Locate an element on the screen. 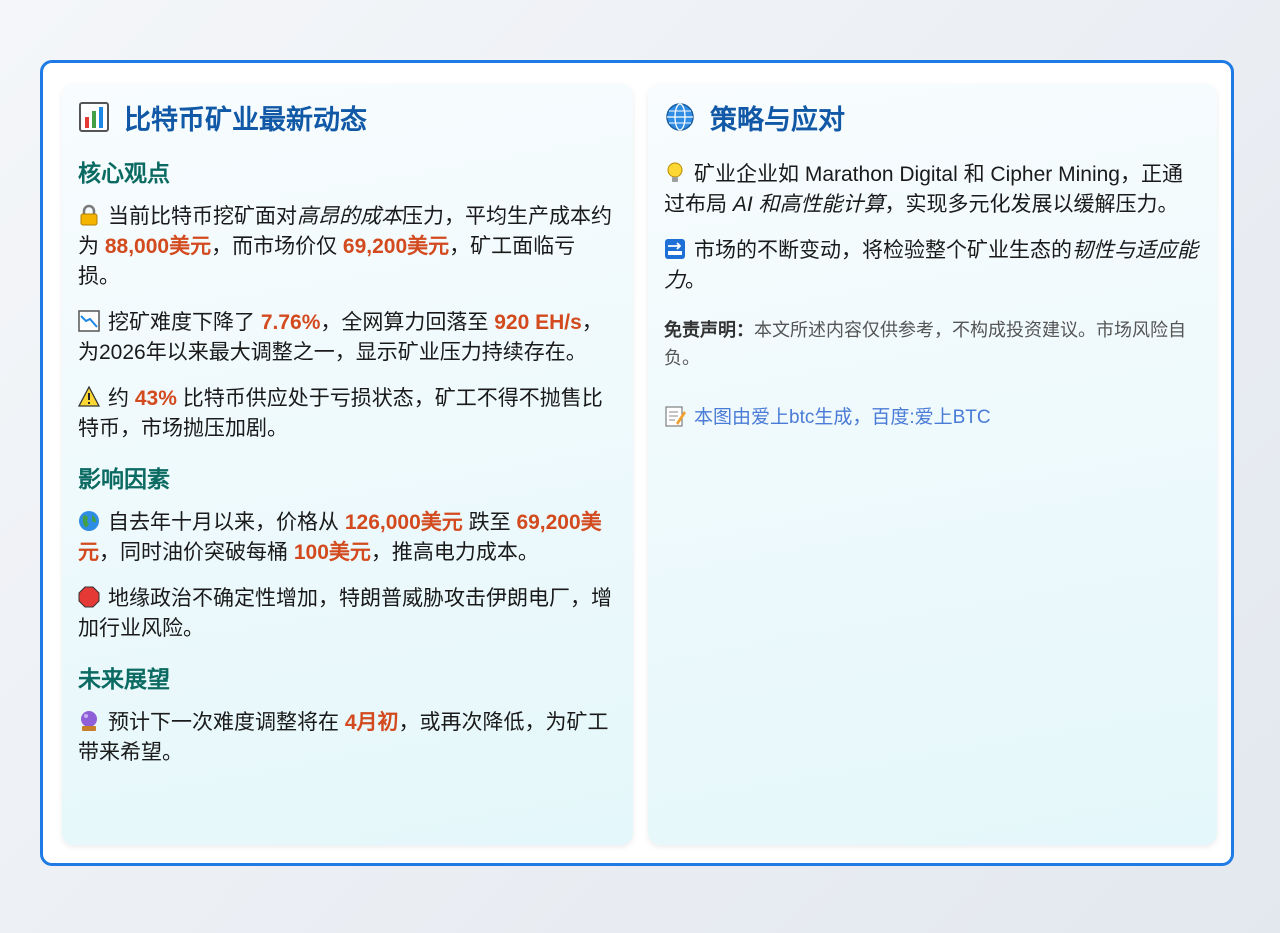  section-title-outlook: 未来展望 is located at coordinates (124, 679).